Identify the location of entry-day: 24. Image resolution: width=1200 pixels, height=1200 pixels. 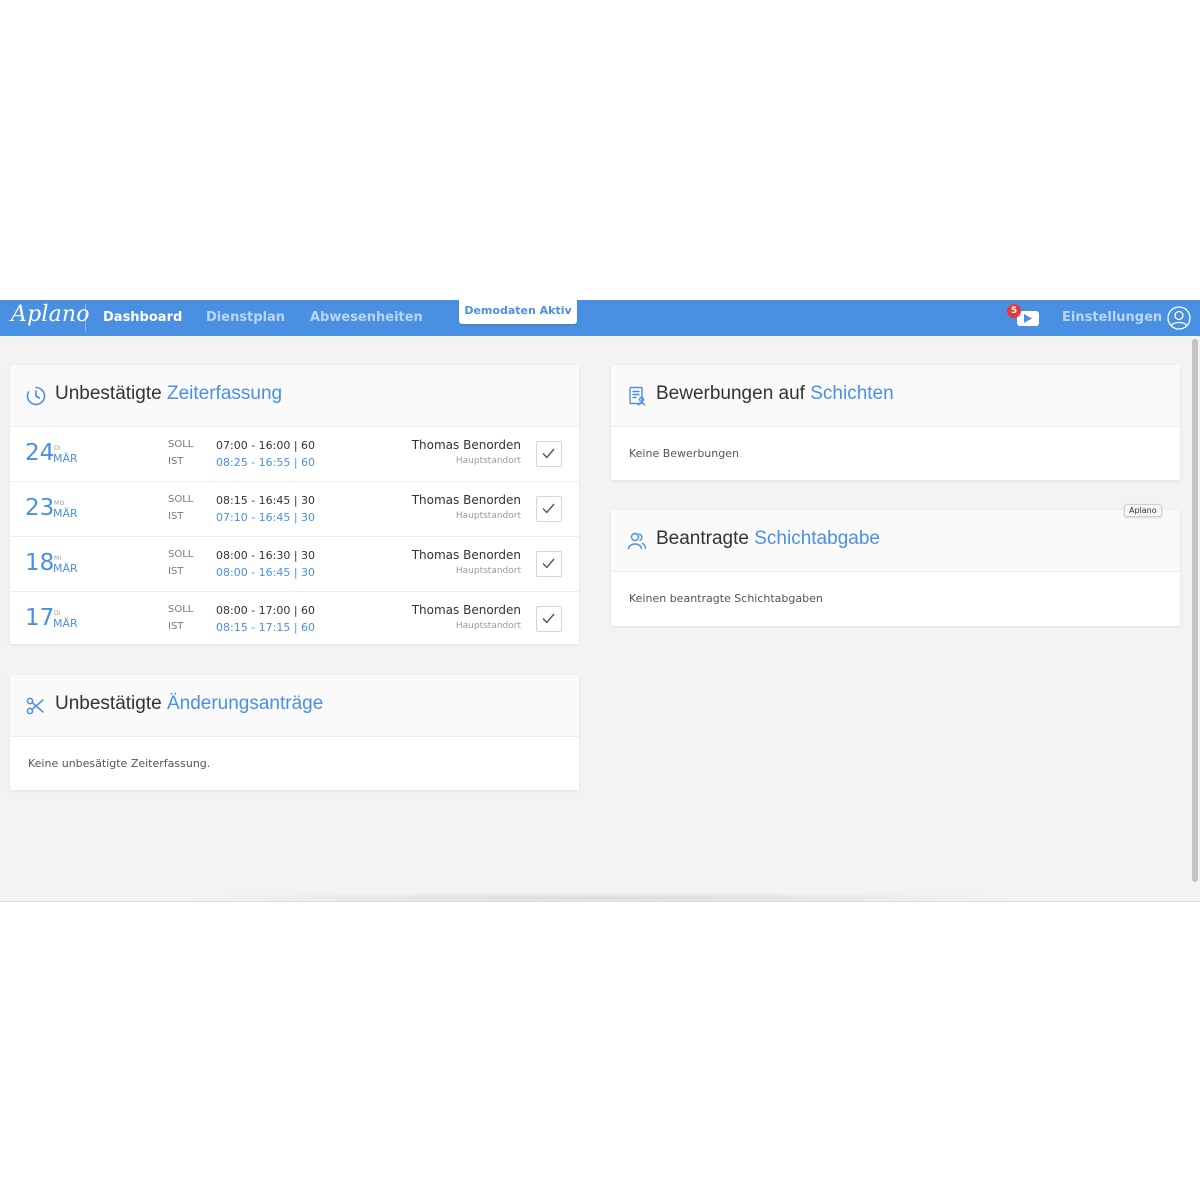
(40, 453).